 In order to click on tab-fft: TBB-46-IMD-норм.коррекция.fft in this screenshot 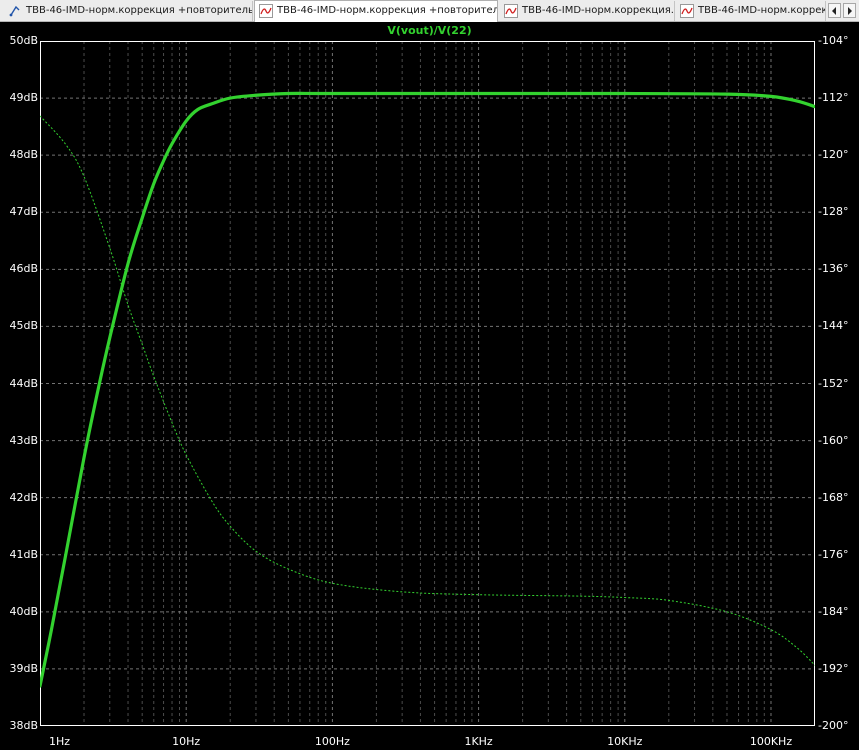, I will do `click(587, 11)`.